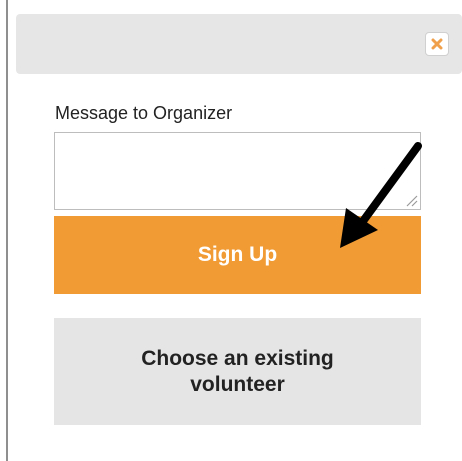 The width and height of the screenshot is (462, 461). I want to click on sign-up-button: Sign Up, so click(237, 255).